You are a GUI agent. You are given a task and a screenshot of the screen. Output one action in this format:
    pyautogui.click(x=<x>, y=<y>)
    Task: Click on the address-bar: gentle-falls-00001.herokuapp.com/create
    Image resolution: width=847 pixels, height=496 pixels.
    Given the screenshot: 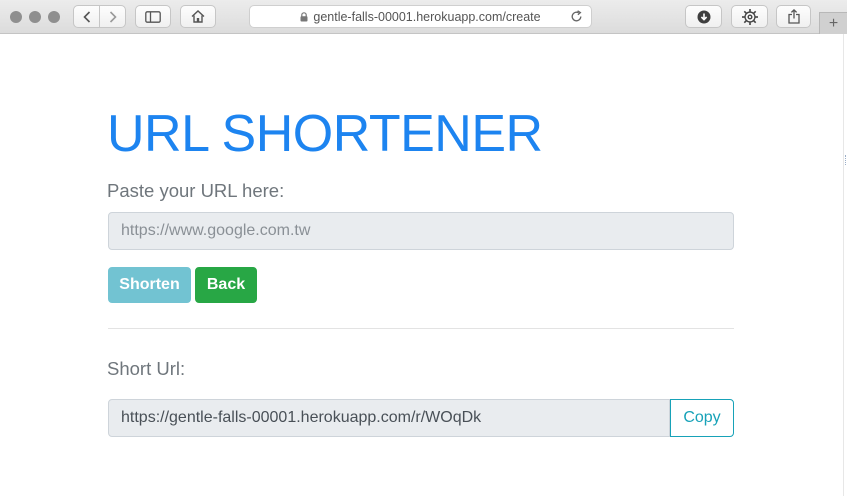 What is the action you would take?
    pyautogui.click(x=420, y=16)
    